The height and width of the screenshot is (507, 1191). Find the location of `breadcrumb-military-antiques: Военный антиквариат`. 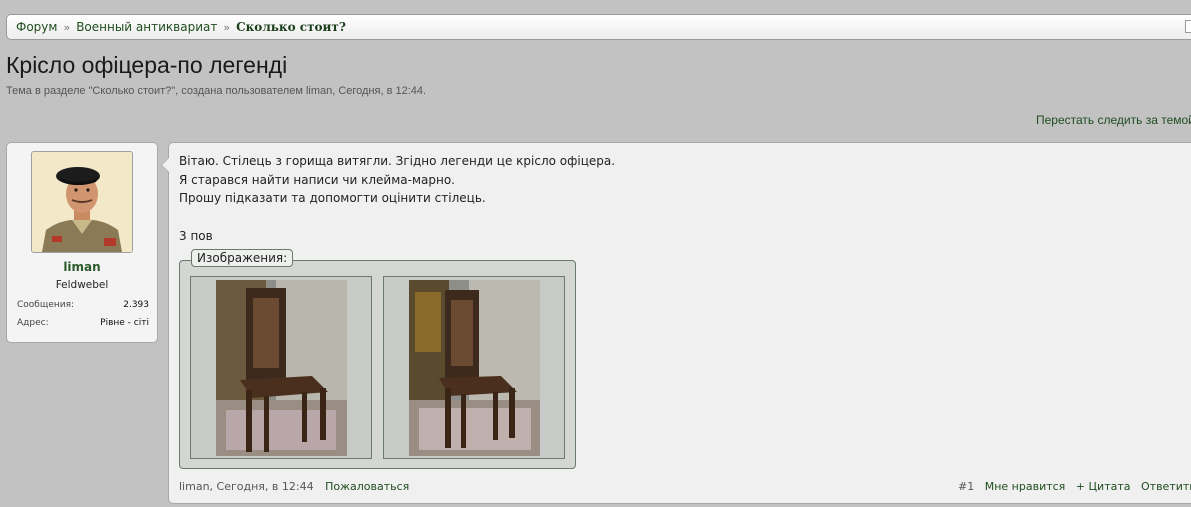

breadcrumb-military-antiques: Военный антиквариат is located at coordinates (146, 27).